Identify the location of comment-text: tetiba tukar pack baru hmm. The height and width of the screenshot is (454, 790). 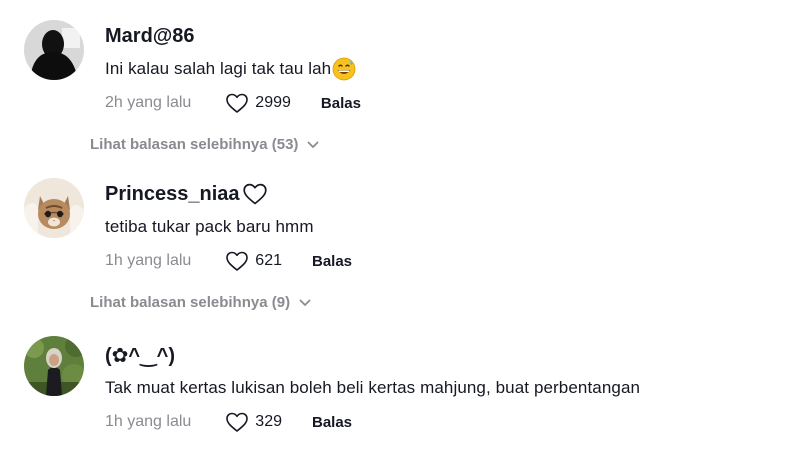
(209, 226).